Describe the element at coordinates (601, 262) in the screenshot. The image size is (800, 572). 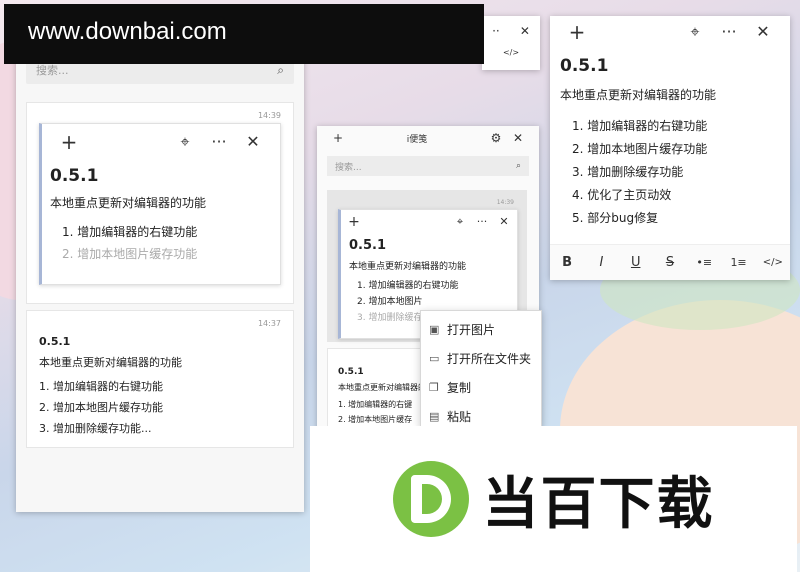
I see `italic-button: I` at that location.